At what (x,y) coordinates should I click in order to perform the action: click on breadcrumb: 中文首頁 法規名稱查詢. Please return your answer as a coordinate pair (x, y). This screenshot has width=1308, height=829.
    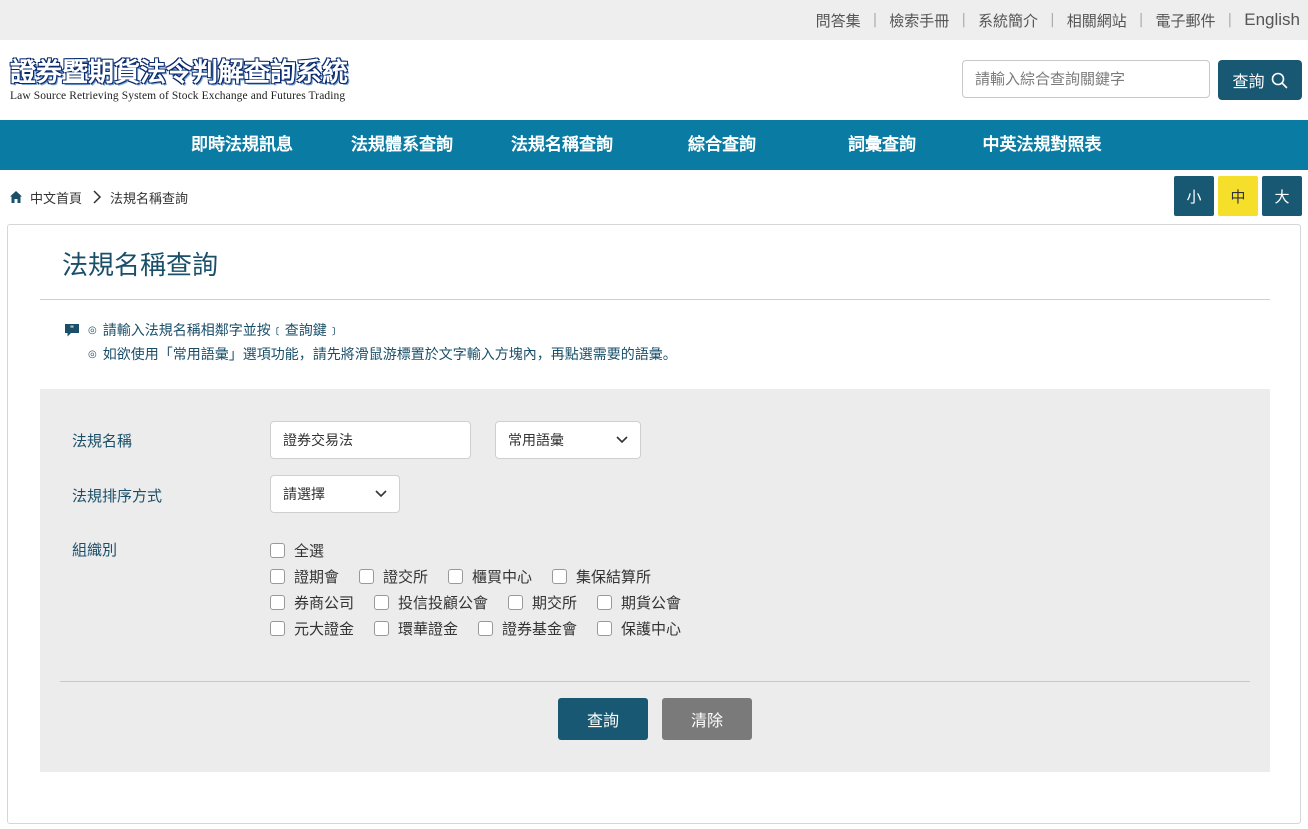
    Looking at the image, I should click on (98, 197).